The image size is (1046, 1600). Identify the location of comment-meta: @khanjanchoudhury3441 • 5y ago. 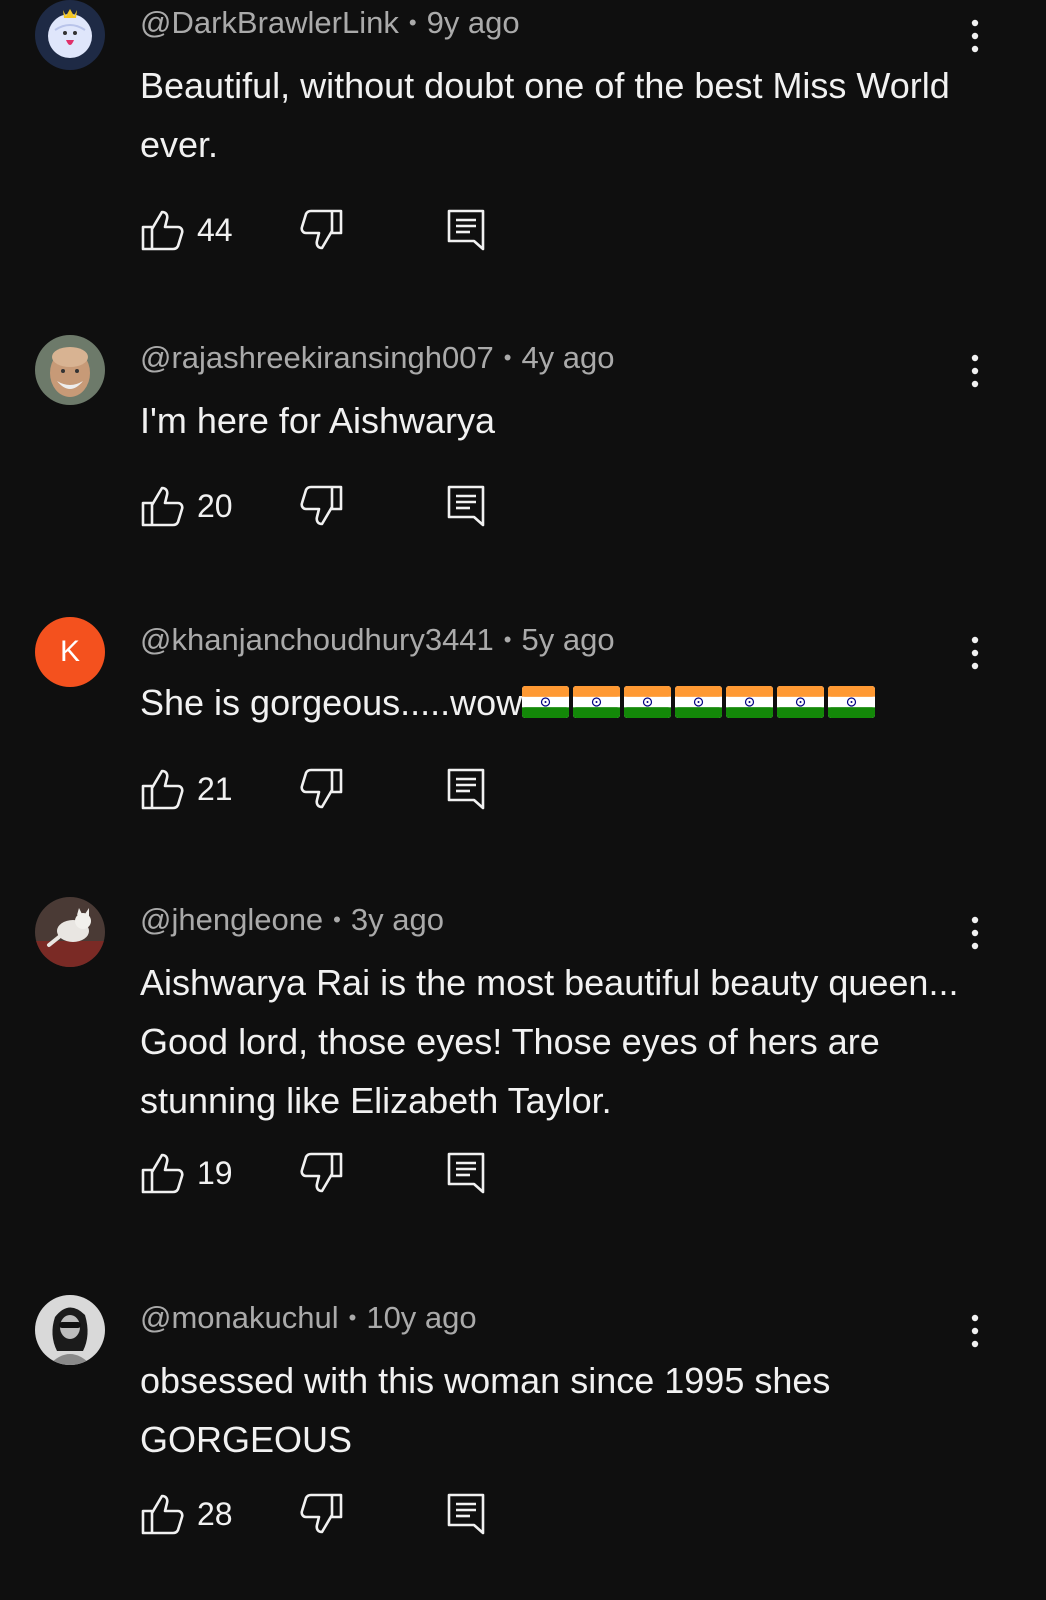
(377, 640).